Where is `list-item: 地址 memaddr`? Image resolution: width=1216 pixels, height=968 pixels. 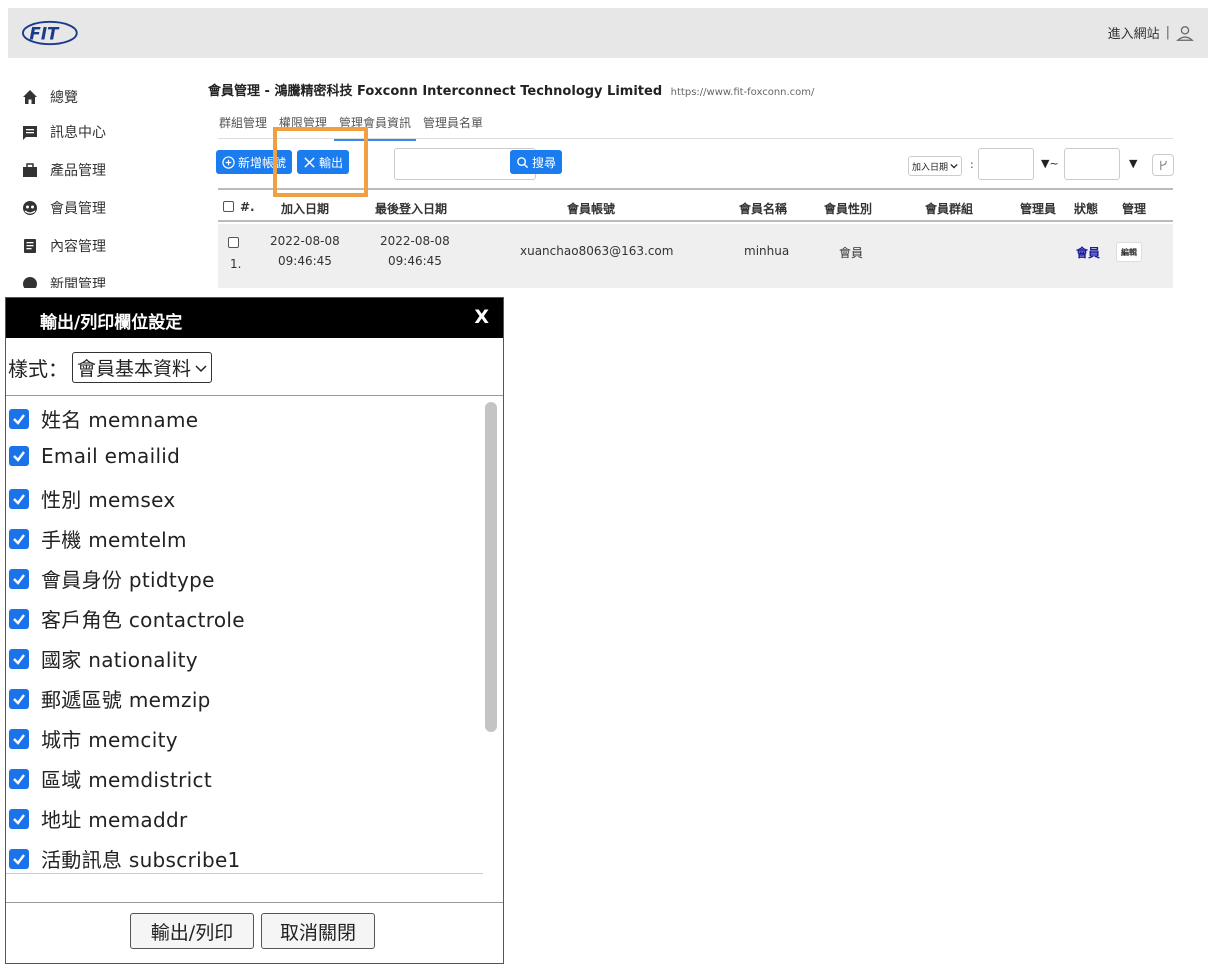
list-item: 地址 memaddr is located at coordinates (98, 818).